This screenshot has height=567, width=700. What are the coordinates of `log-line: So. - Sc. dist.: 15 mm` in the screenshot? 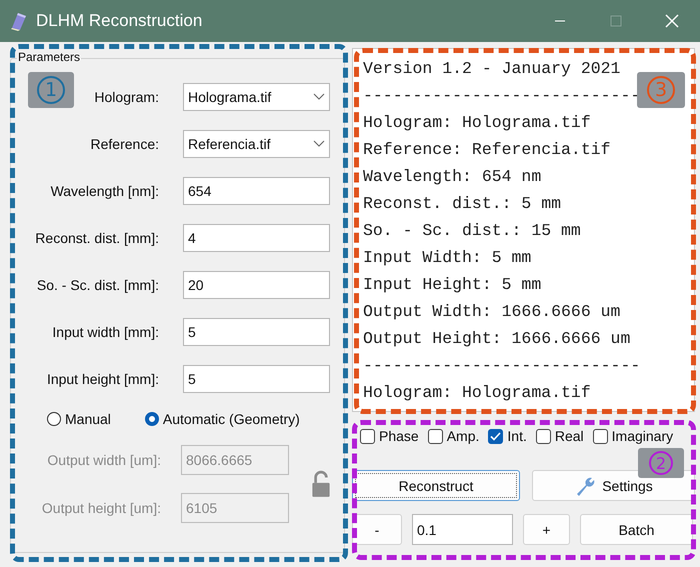 It's located at (472, 231).